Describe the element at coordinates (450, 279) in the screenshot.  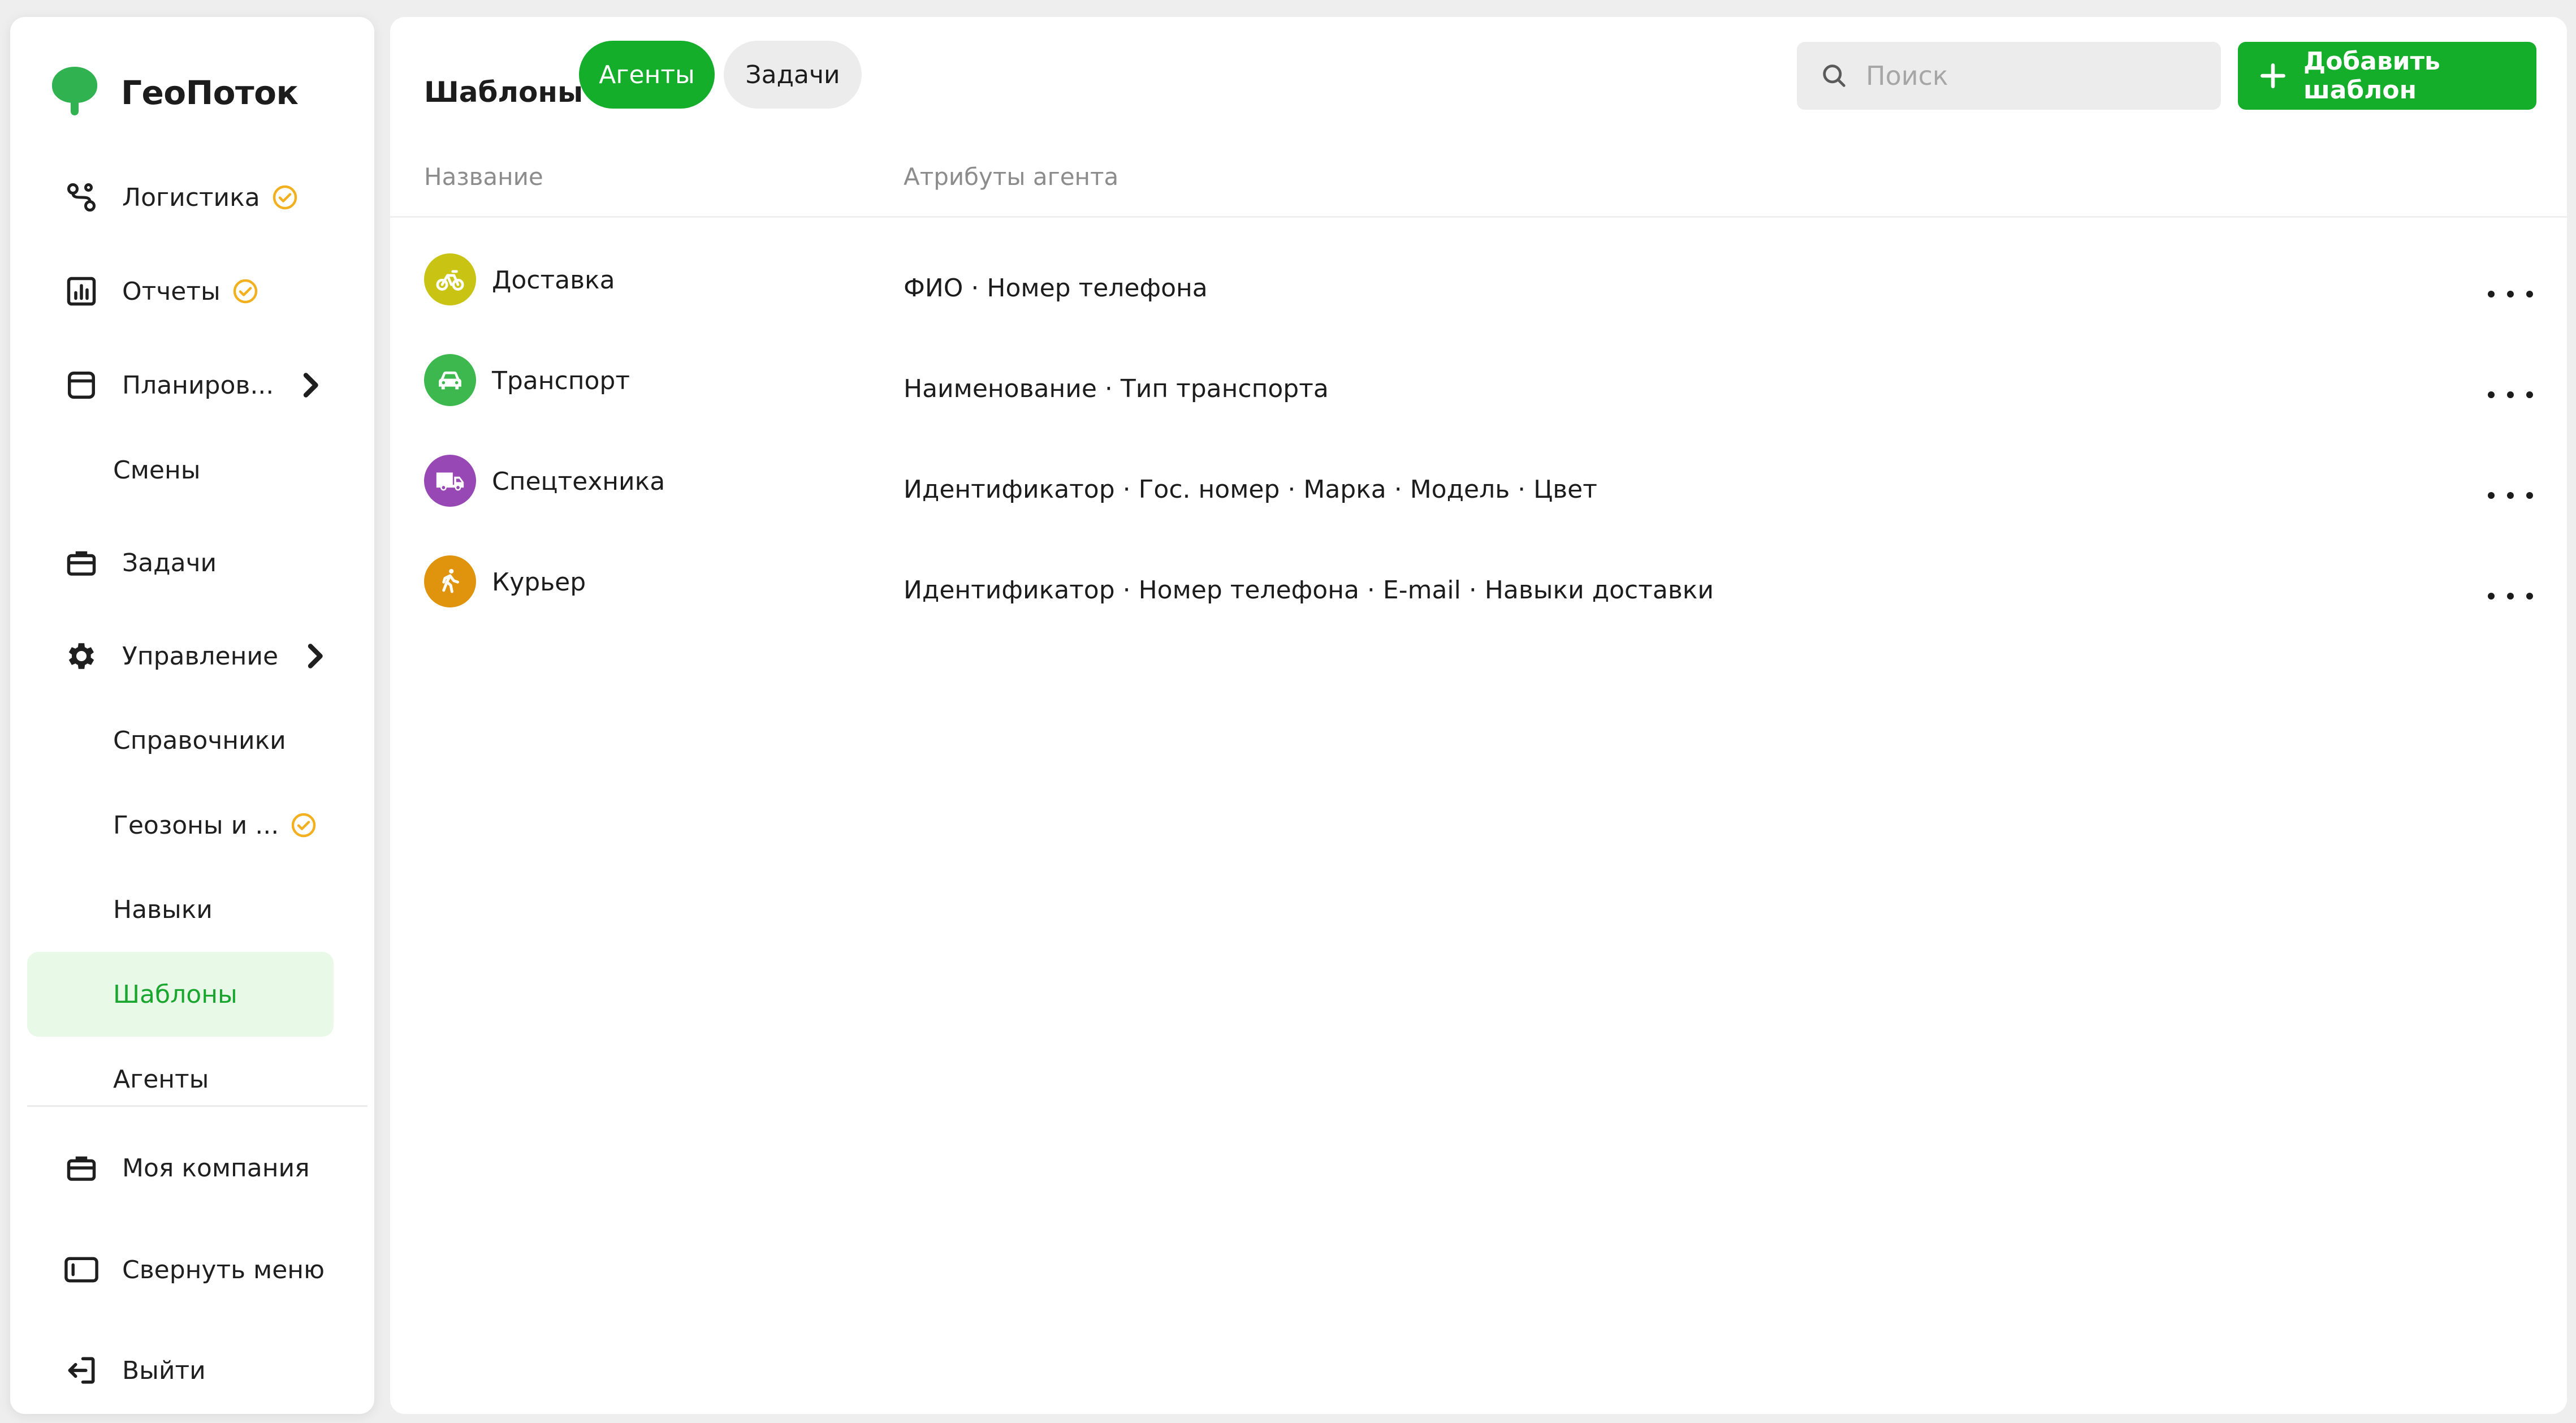
I see `bicycle-icon` at that location.